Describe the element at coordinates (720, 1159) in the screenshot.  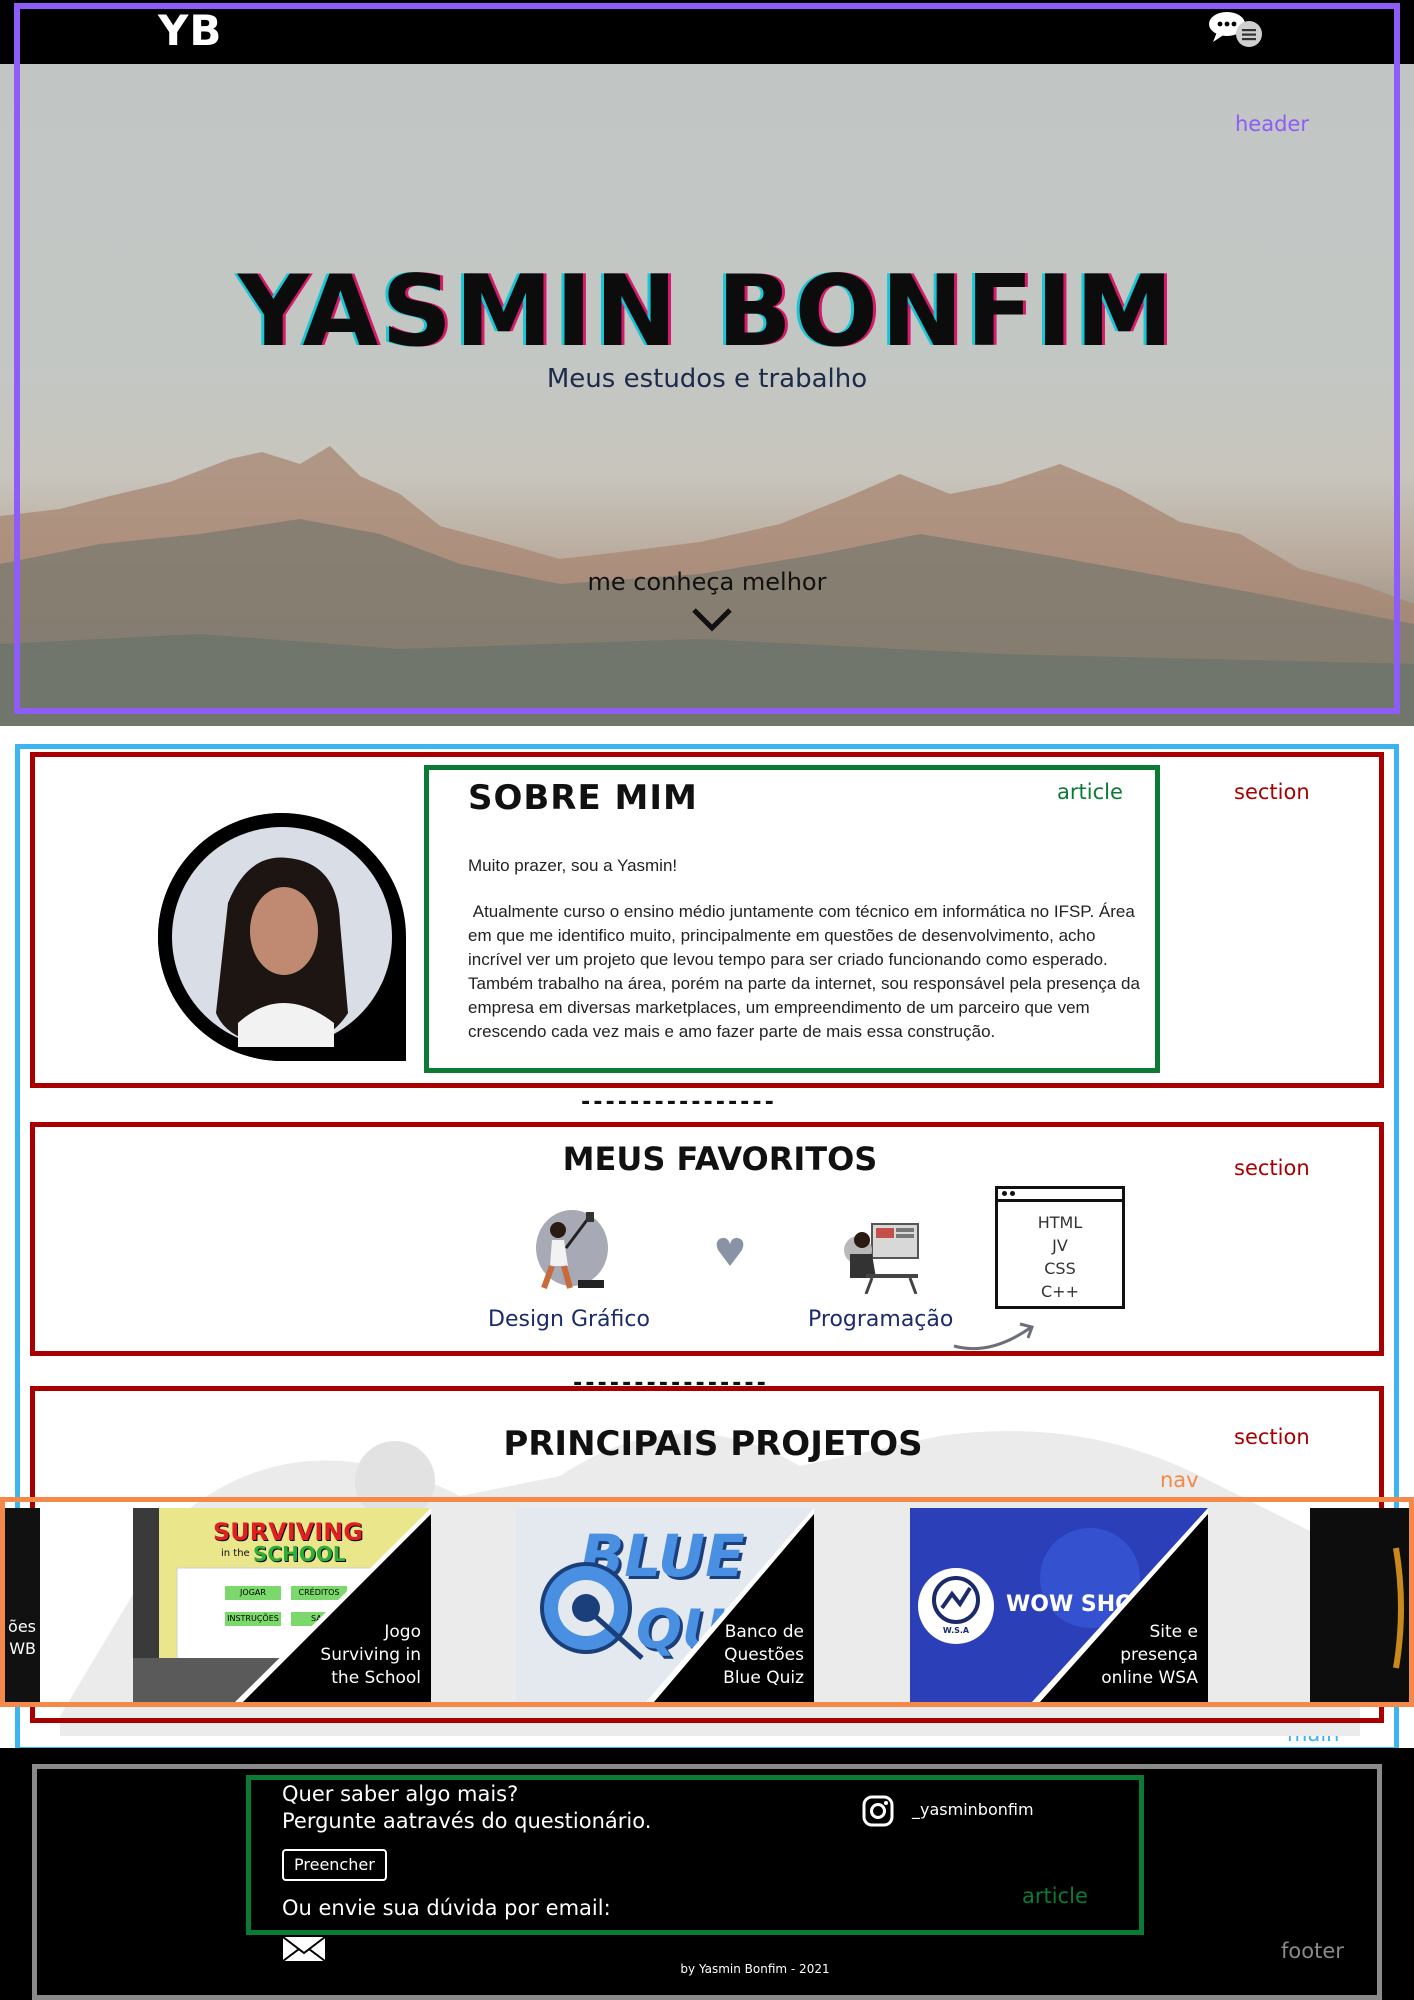
I see `favorites-title: MEUS FAVORITOS` at that location.